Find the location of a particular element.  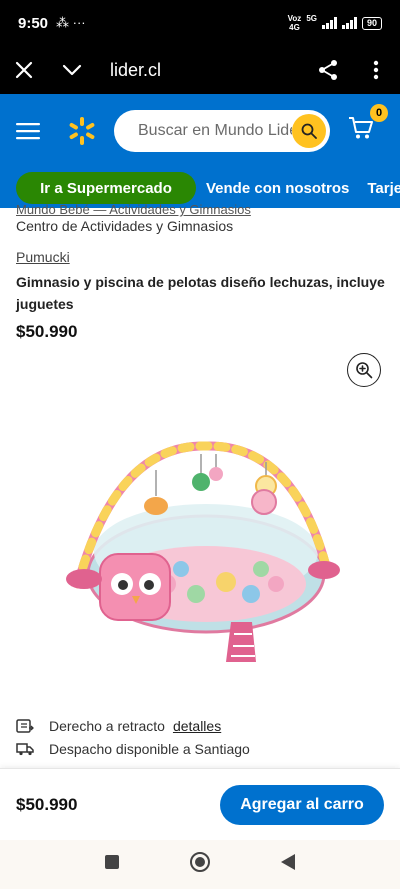

zoom-in-icon is located at coordinates (364, 370).